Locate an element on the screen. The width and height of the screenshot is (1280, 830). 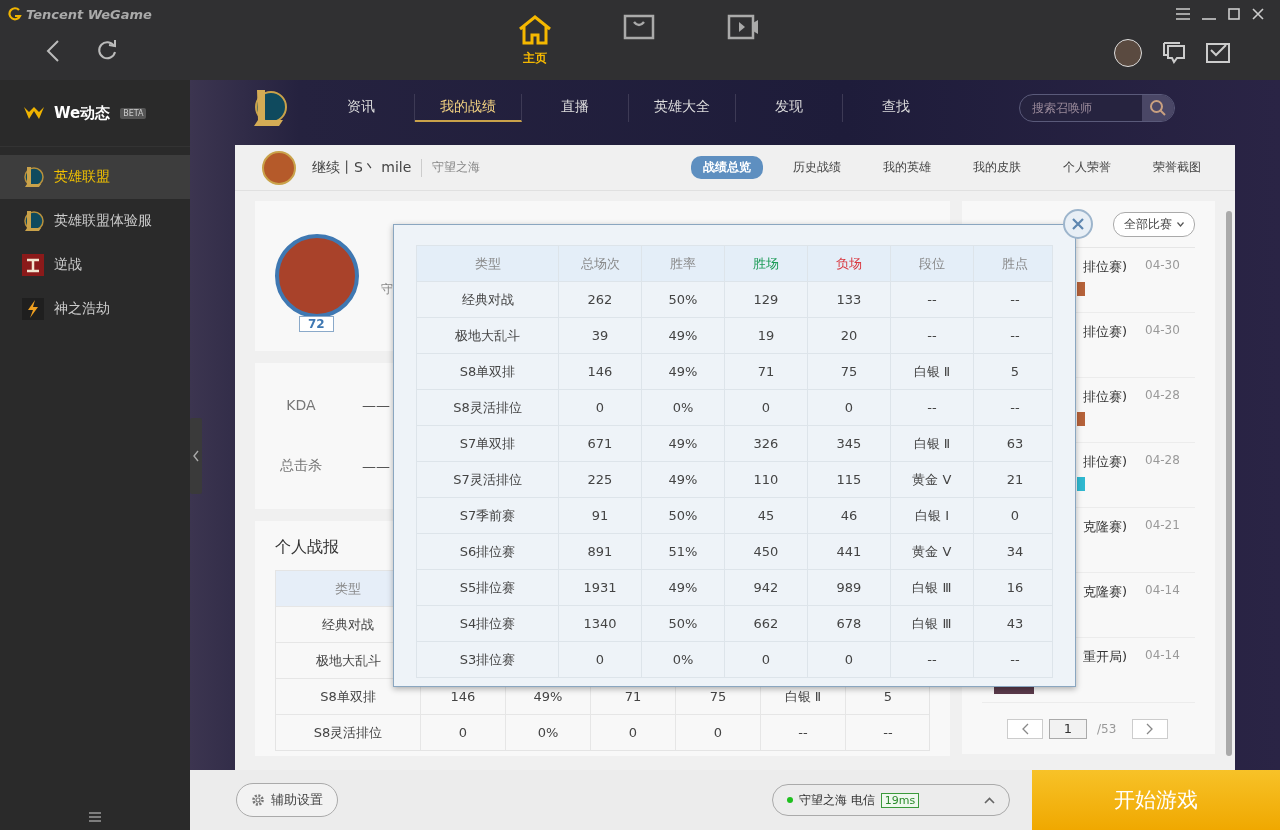
match-date: 04-21 is located at coordinates (1162, 526).